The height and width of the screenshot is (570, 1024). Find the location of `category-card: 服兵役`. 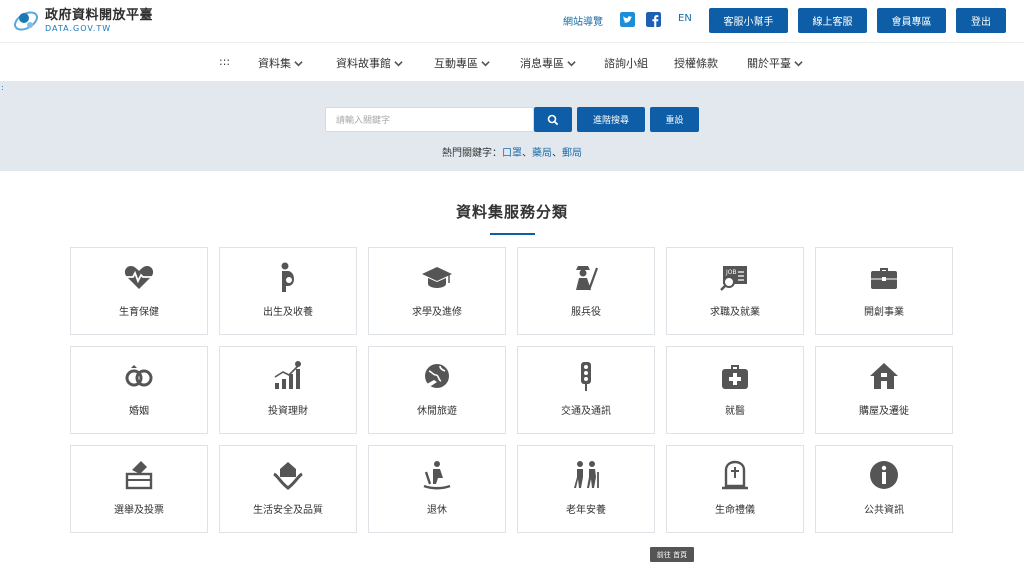

category-card: 服兵役 is located at coordinates (586, 291).